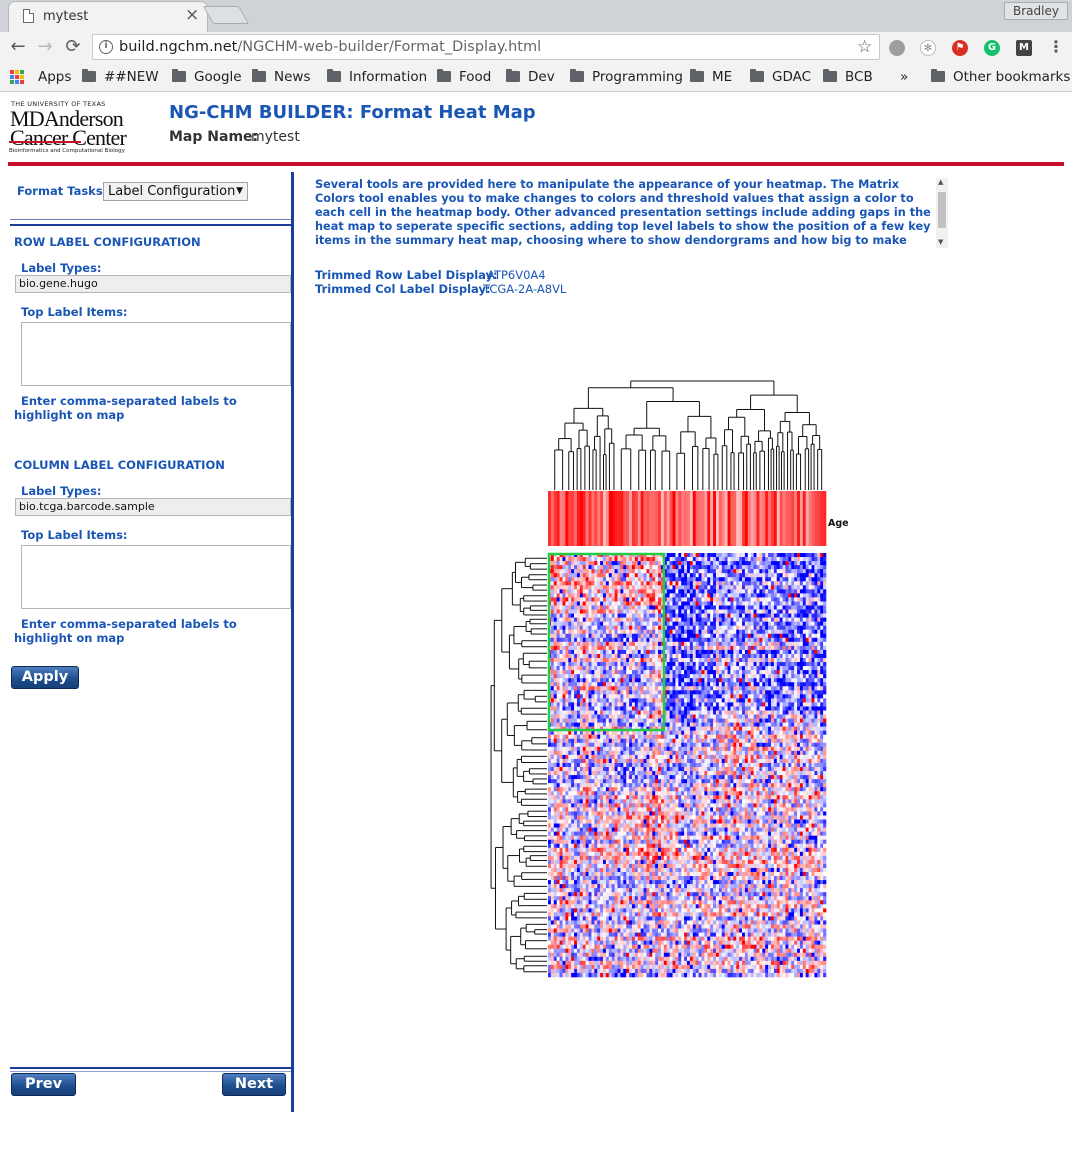 The width and height of the screenshot is (1072, 1153). What do you see at coordinates (73, 47) in the screenshot?
I see `reload-icon: ⟳` at bounding box center [73, 47].